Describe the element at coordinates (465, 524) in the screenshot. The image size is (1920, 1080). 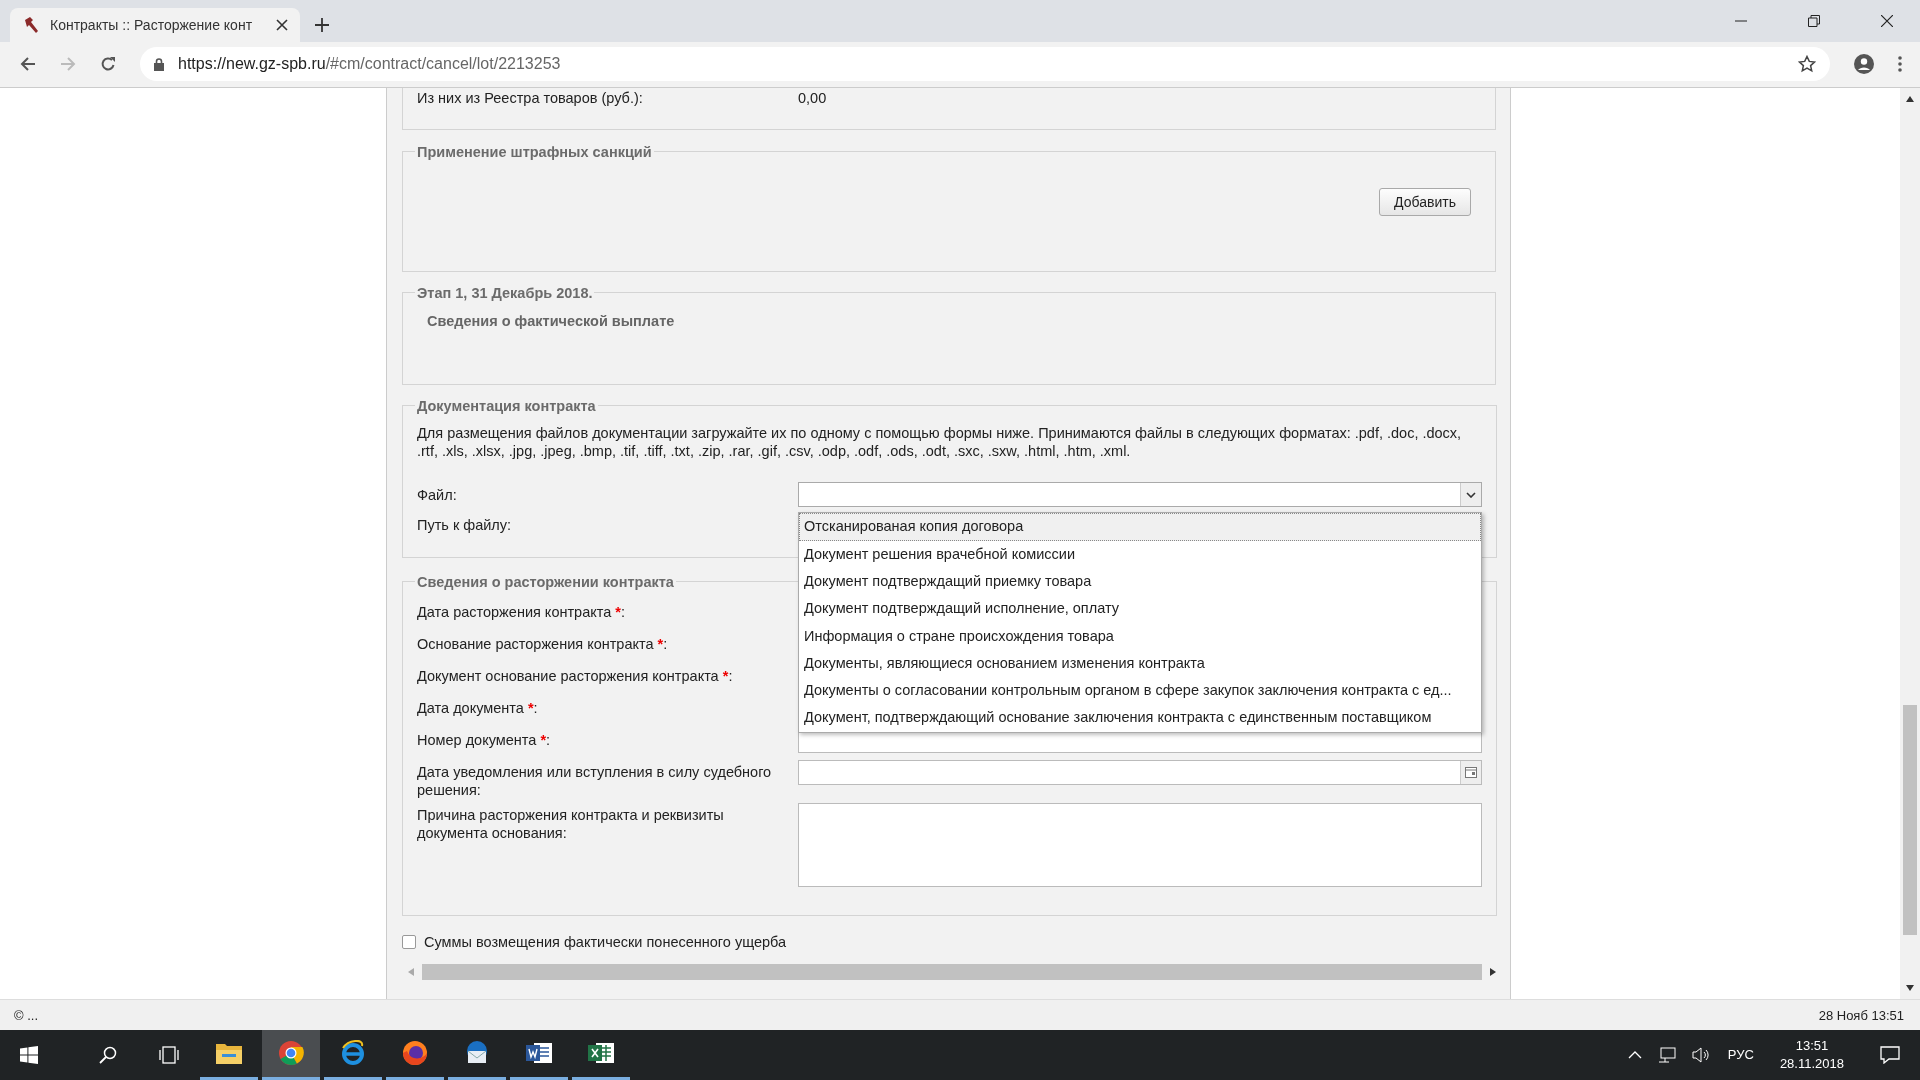
I see `field-label: Путь к файлу:` at that location.